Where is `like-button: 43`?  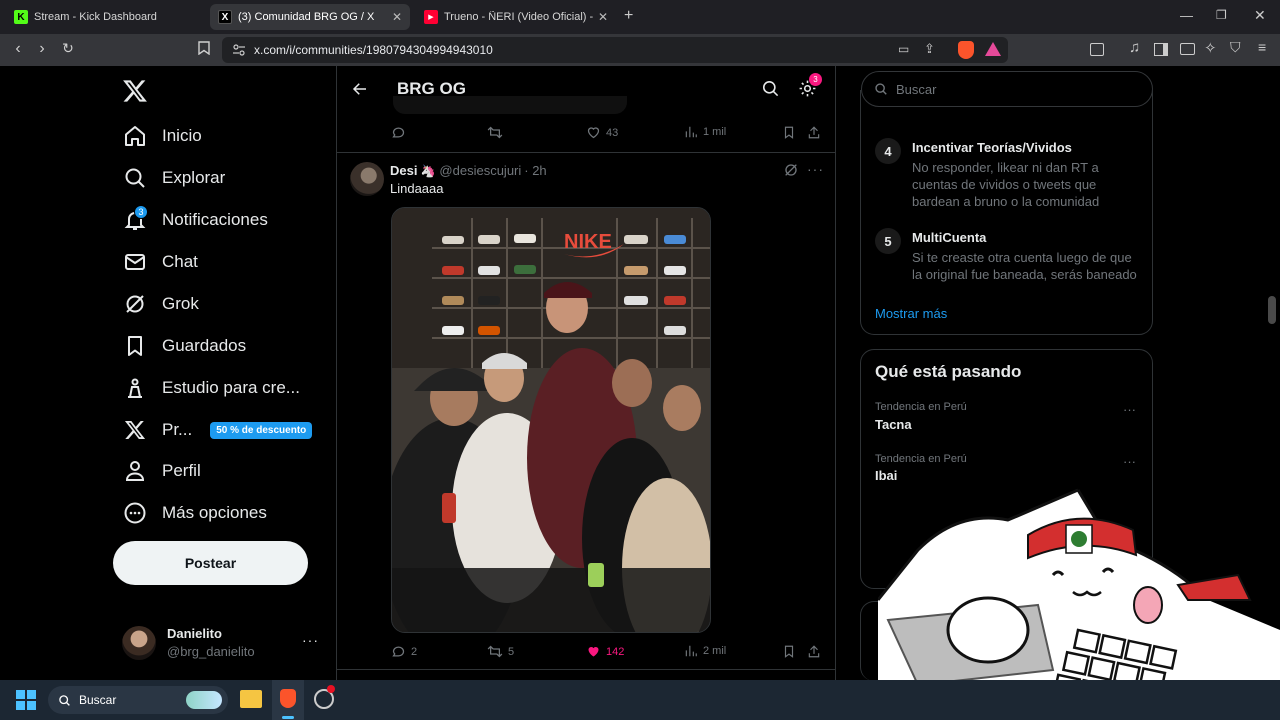
like-button: 43 is located at coordinates (602, 132).